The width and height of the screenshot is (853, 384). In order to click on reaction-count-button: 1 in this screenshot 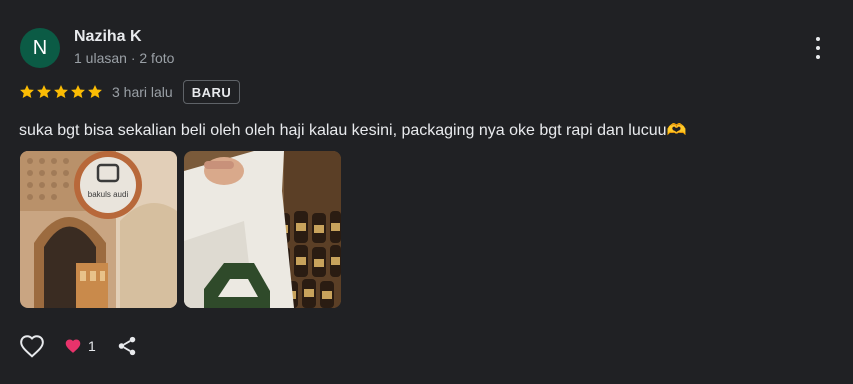, I will do `click(80, 346)`.